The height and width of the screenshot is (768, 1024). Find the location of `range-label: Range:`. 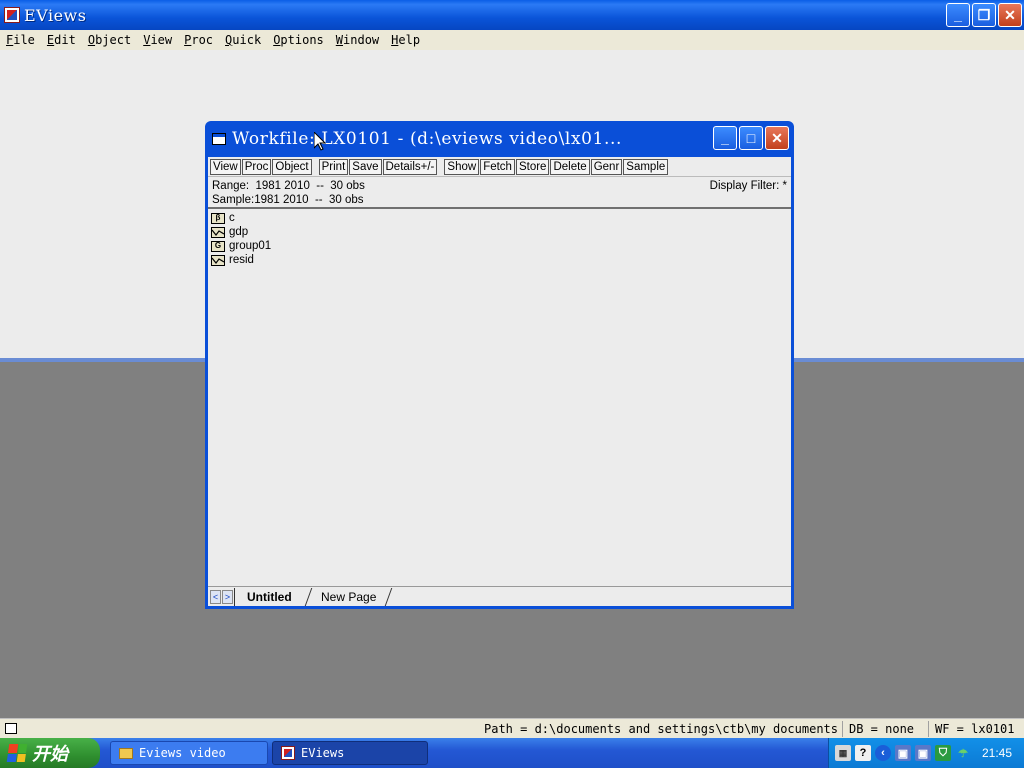

range-label: Range: is located at coordinates (231, 186).